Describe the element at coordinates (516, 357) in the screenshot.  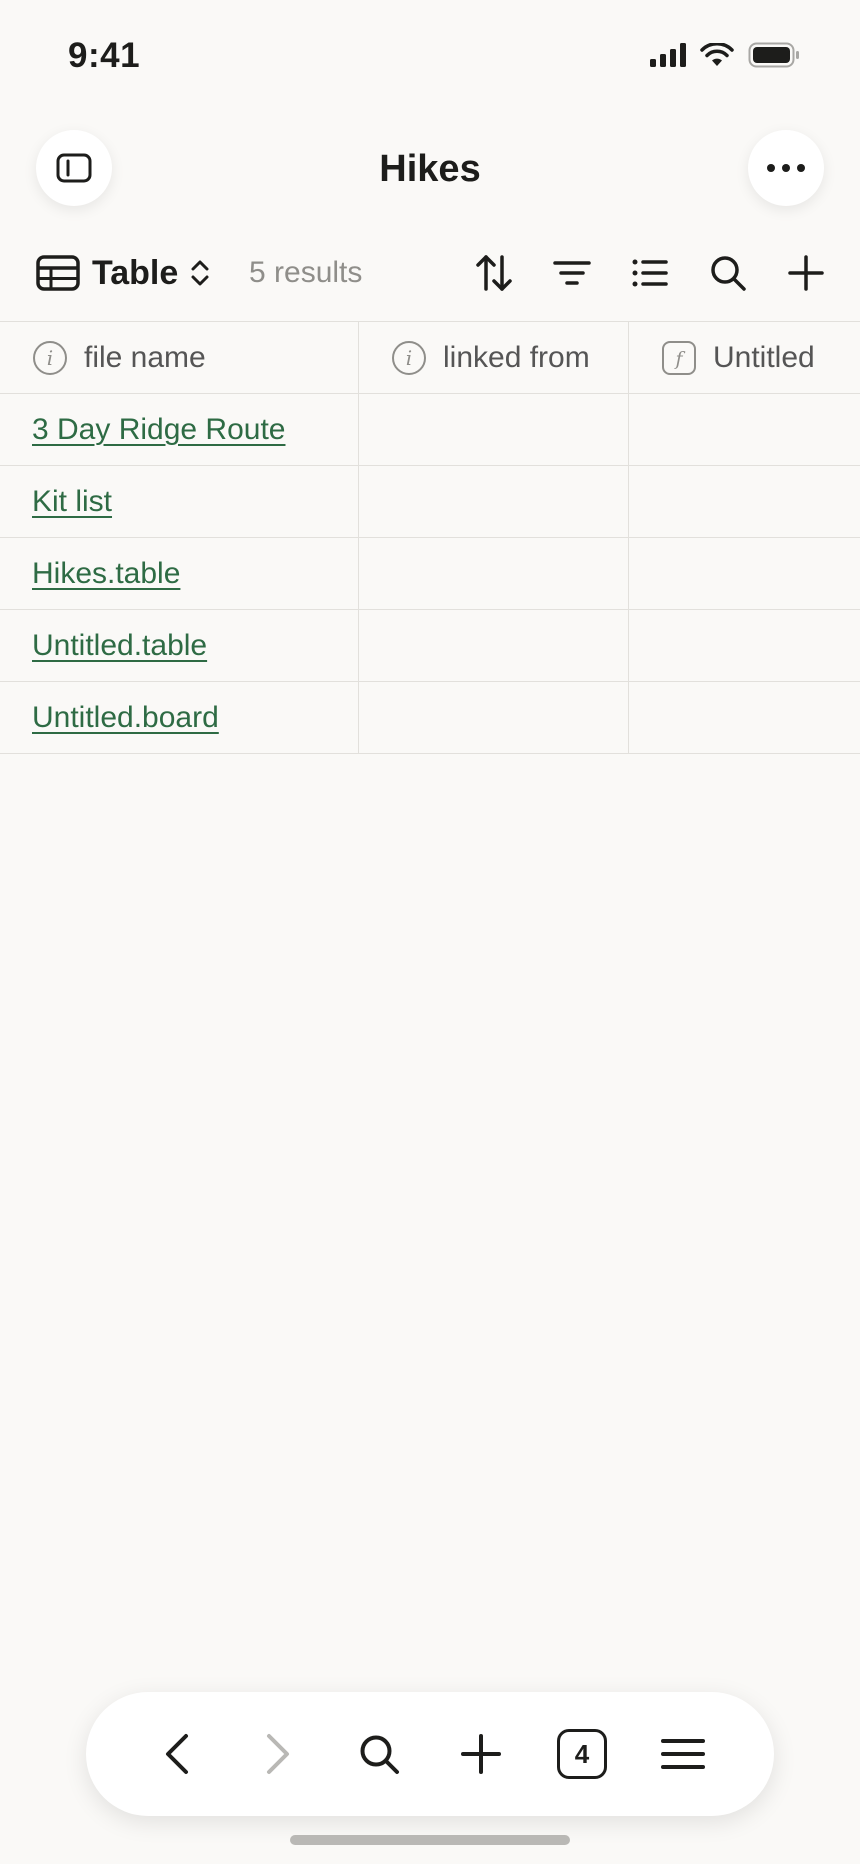
I see `column-label: linked from` at that location.